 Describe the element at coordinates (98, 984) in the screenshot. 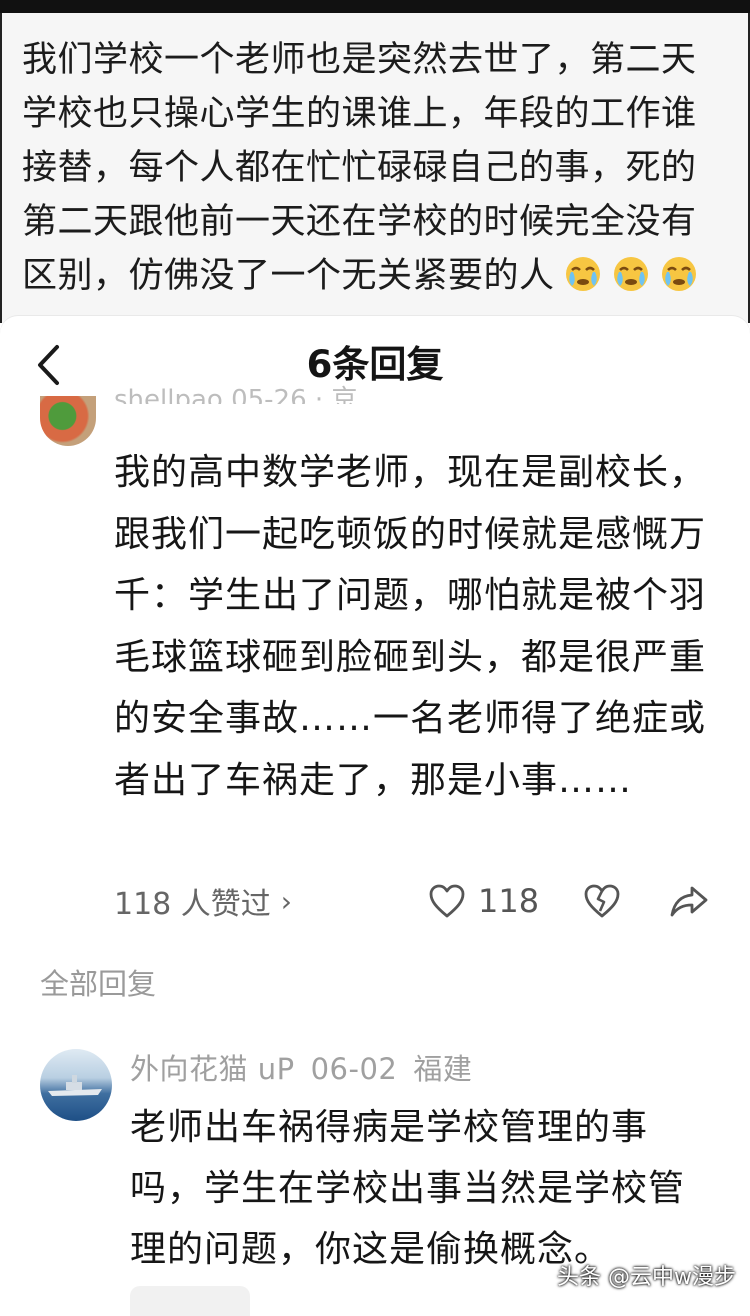

I see `all-replies-heading: 全部回复` at that location.